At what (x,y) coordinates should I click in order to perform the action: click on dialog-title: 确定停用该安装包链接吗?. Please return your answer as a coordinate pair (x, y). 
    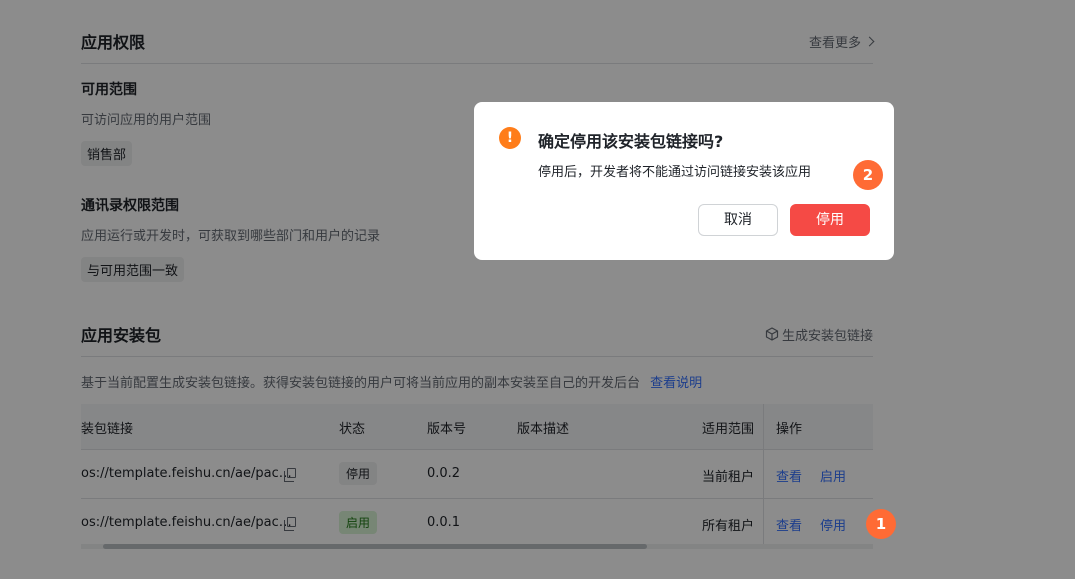
    Looking at the image, I should click on (631, 141).